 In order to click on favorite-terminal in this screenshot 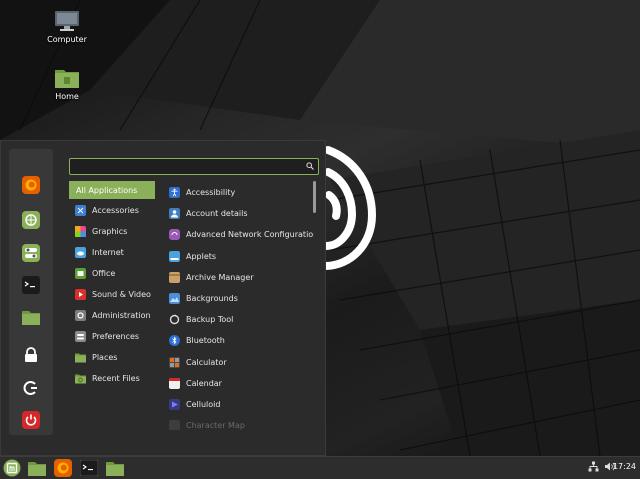, I will do `click(31, 285)`.